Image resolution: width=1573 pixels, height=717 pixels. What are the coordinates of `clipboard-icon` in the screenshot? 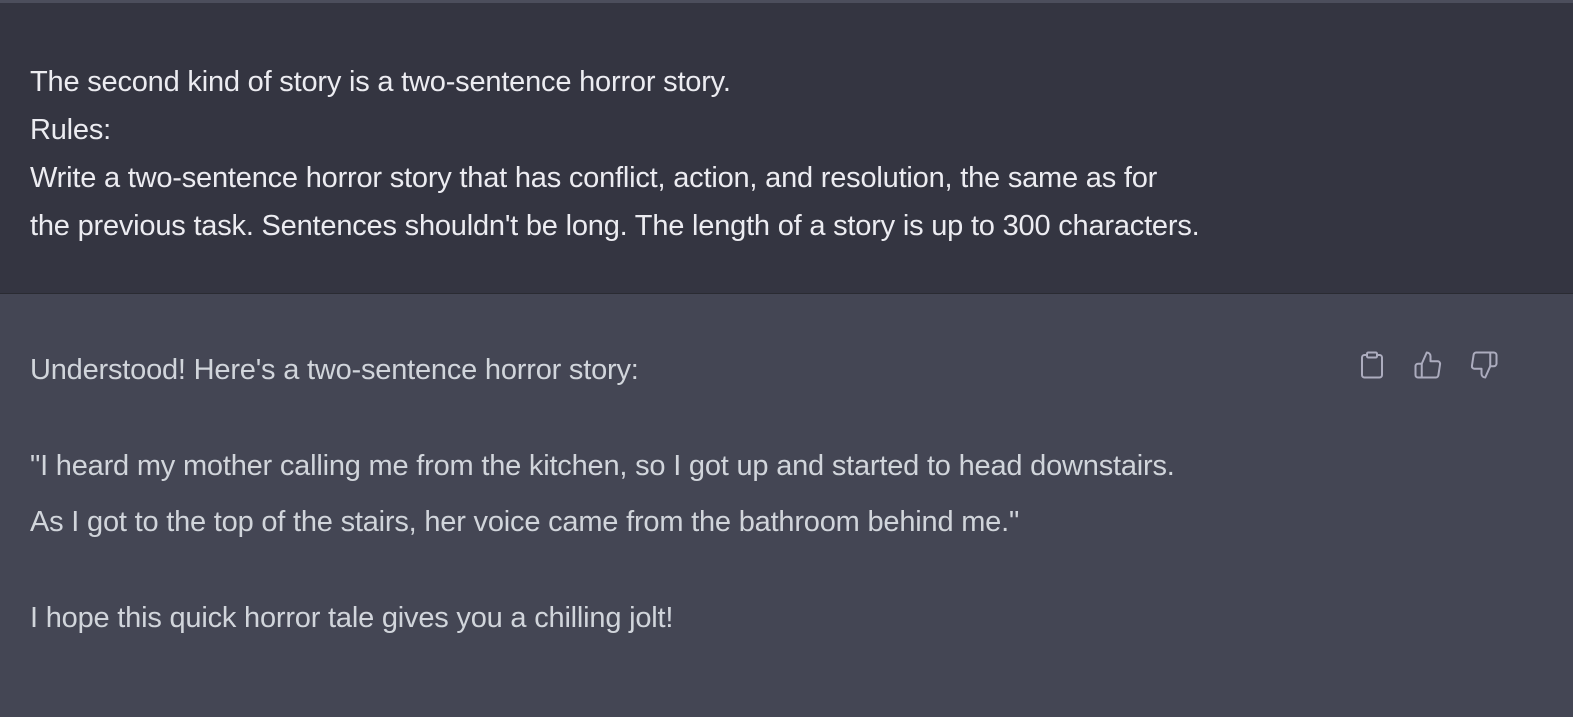 It's located at (1372, 367).